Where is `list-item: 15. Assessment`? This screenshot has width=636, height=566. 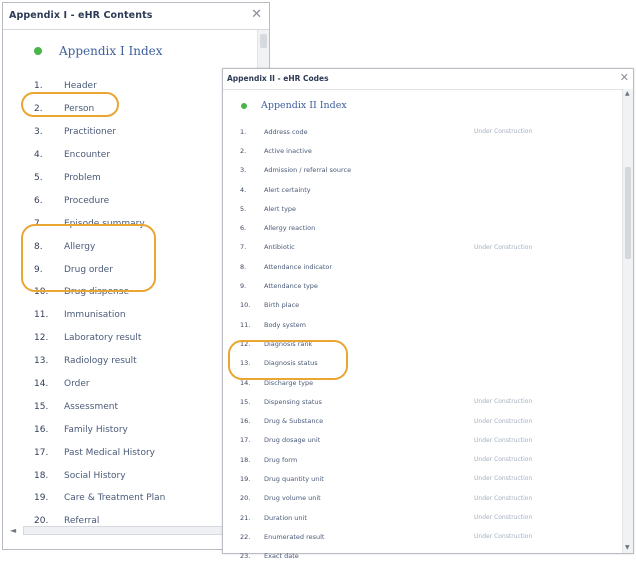
list-item: 15. Assessment is located at coordinates (99, 406).